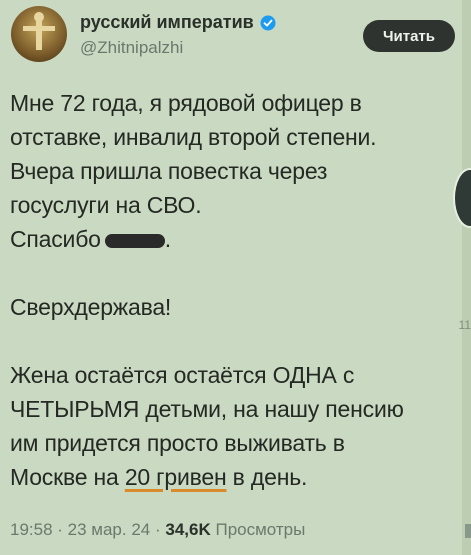 This screenshot has width=471, height=555. I want to click on tweet-line-thanks: Спасибо., so click(235, 239).